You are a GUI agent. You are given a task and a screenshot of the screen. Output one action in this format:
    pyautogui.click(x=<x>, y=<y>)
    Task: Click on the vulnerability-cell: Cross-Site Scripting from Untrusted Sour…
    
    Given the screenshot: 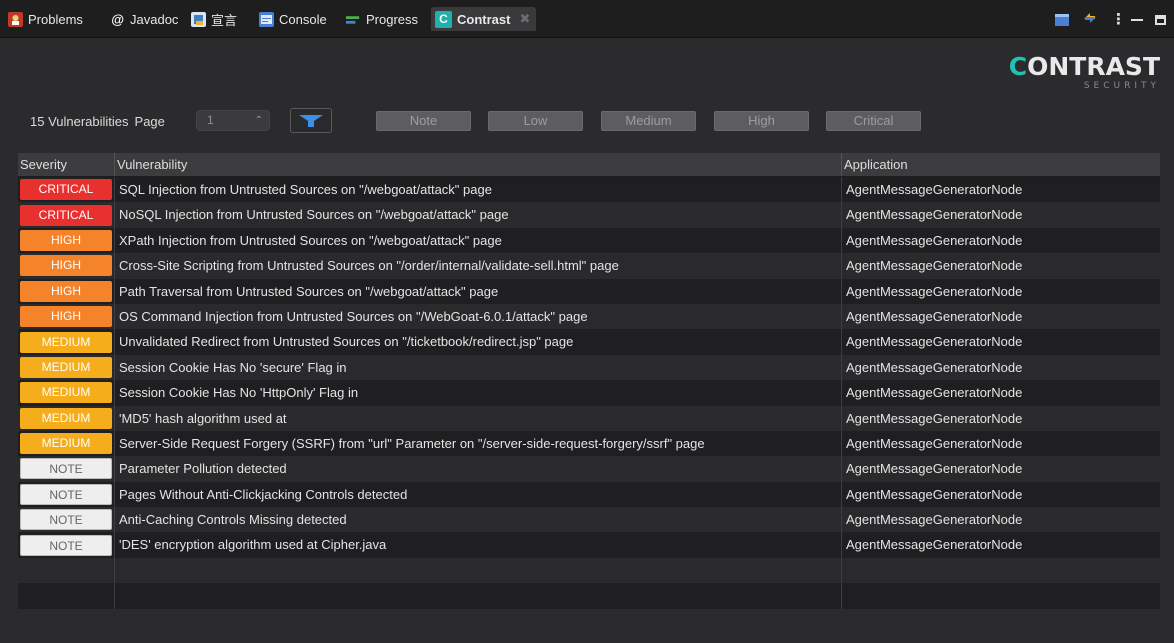 What is the action you would take?
    pyautogui.click(x=477, y=266)
    